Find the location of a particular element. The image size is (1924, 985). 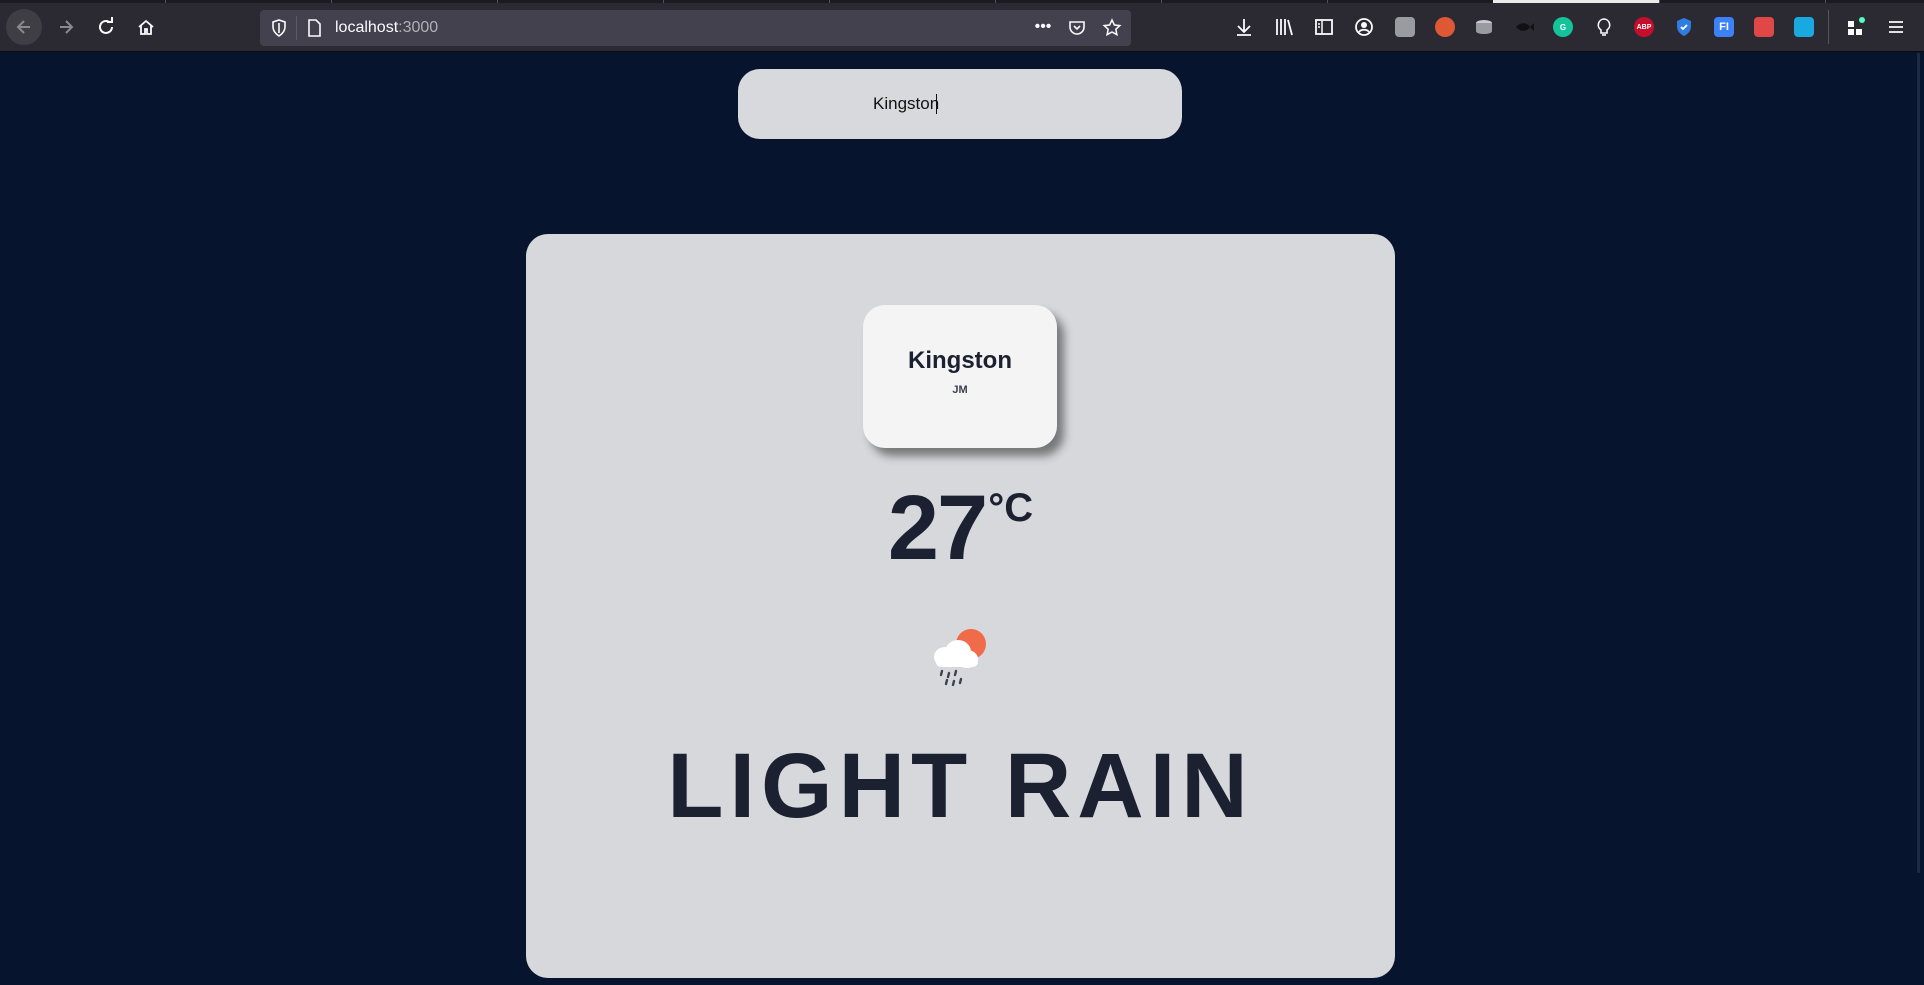

temperature-value: 27 is located at coordinates (937, 528).